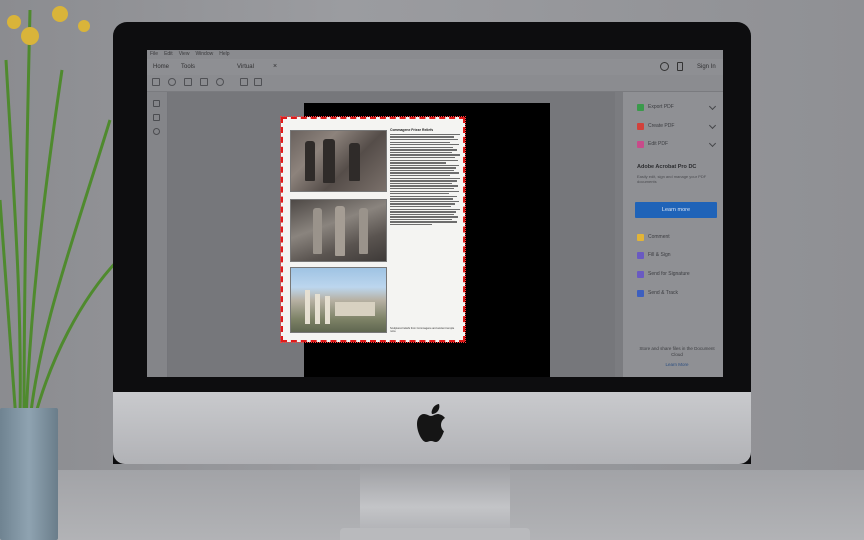 The width and height of the screenshot is (864, 540). I want to click on learn-more-button: Learn more, so click(676, 210).